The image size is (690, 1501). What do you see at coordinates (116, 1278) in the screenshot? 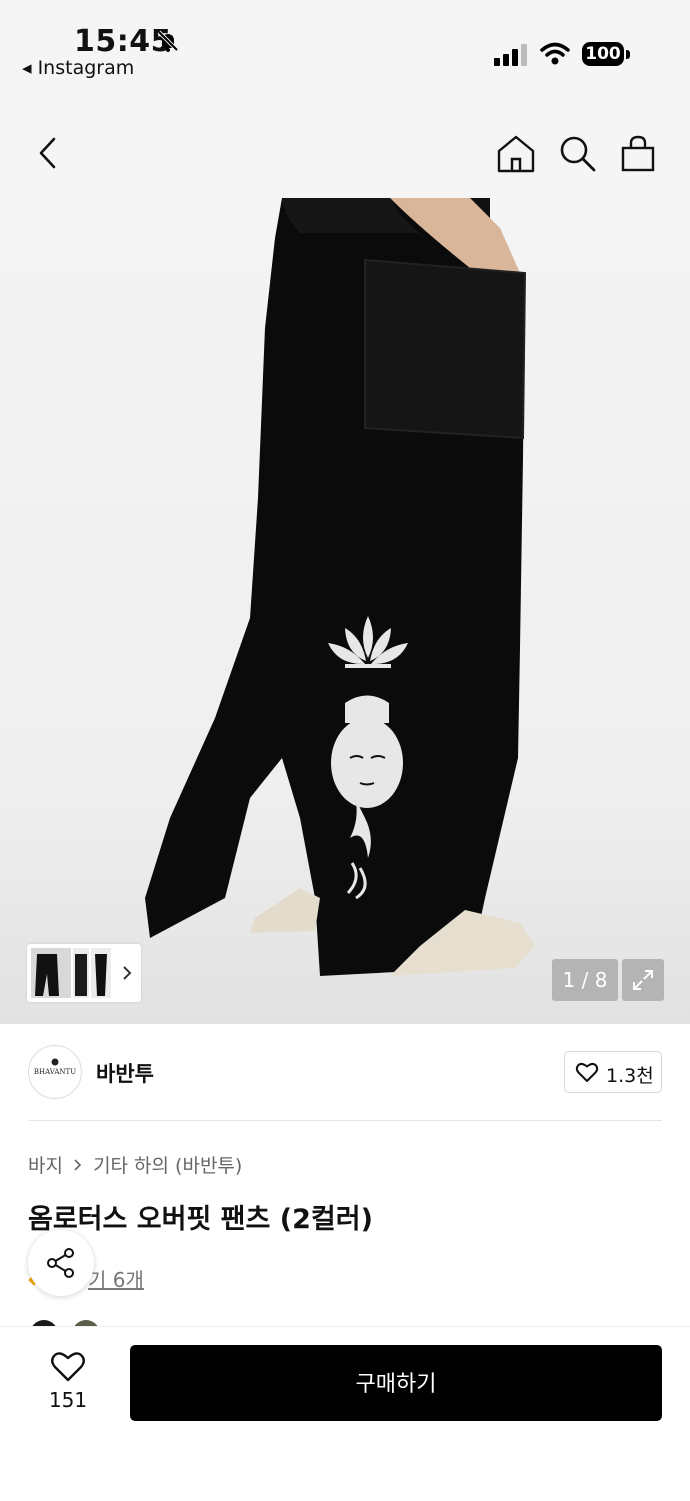
I see `review-count-link: 기 6개` at bounding box center [116, 1278].